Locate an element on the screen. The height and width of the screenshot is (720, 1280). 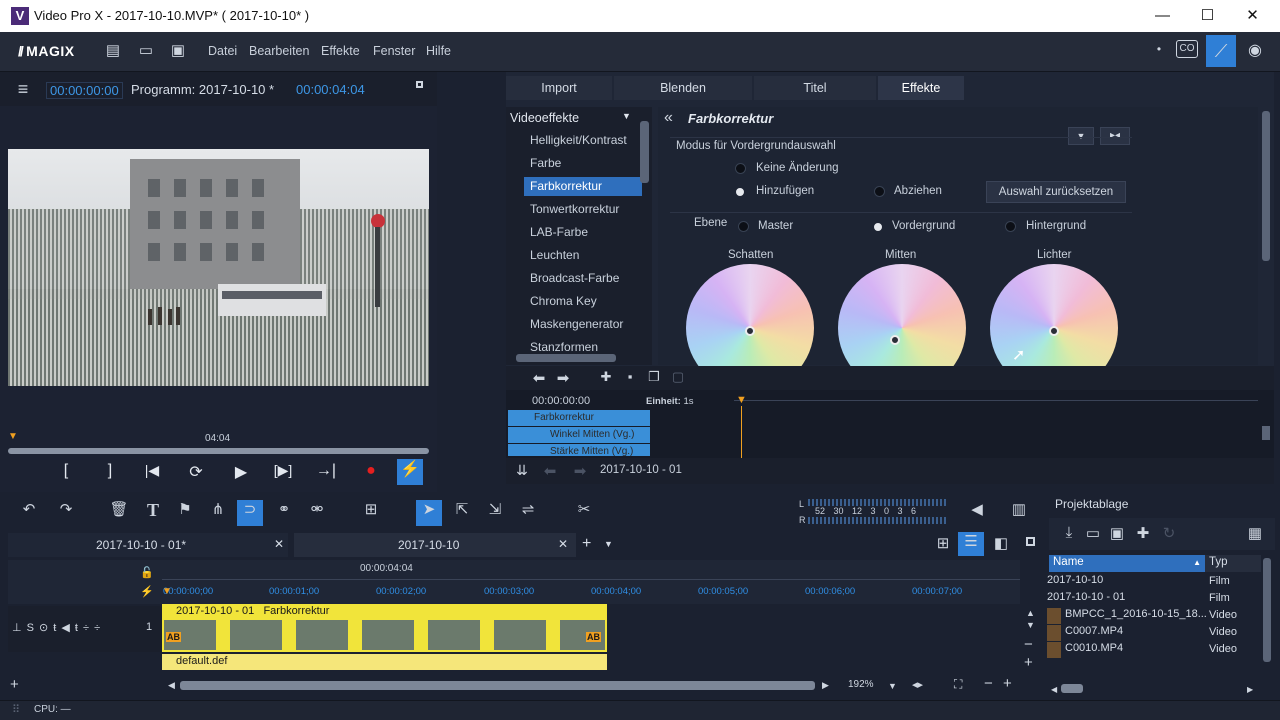
wheel-knob-schatten is located at coordinates (750, 331).